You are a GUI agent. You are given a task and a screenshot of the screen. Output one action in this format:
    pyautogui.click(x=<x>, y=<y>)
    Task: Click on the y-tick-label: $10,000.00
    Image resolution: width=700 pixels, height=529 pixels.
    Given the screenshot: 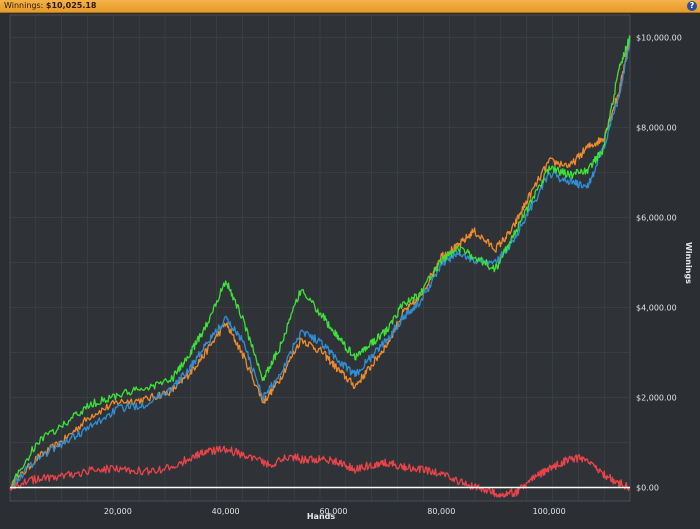 What is the action you would take?
    pyautogui.click(x=659, y=38)
    